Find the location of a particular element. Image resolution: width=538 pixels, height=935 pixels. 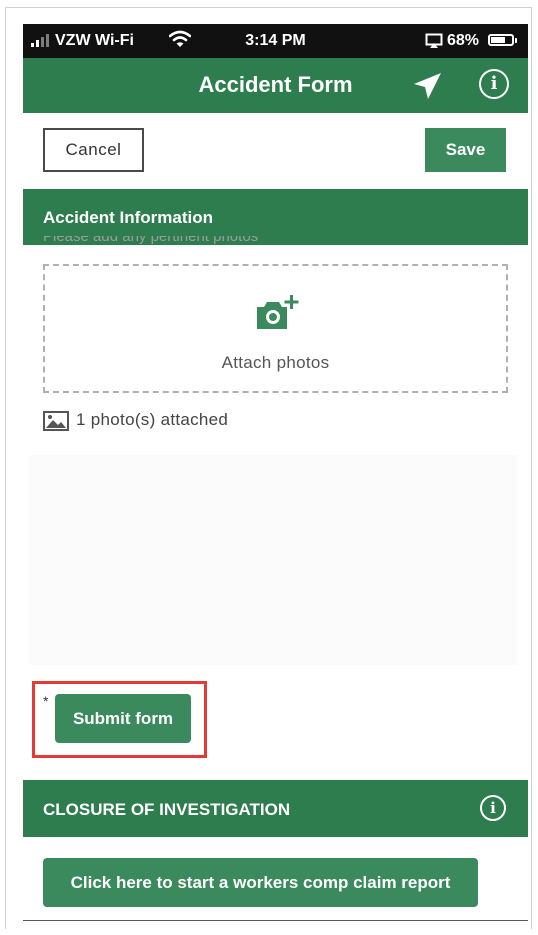

attach-photos-dropzone: Attach photos is located at coordinates (275, 328).